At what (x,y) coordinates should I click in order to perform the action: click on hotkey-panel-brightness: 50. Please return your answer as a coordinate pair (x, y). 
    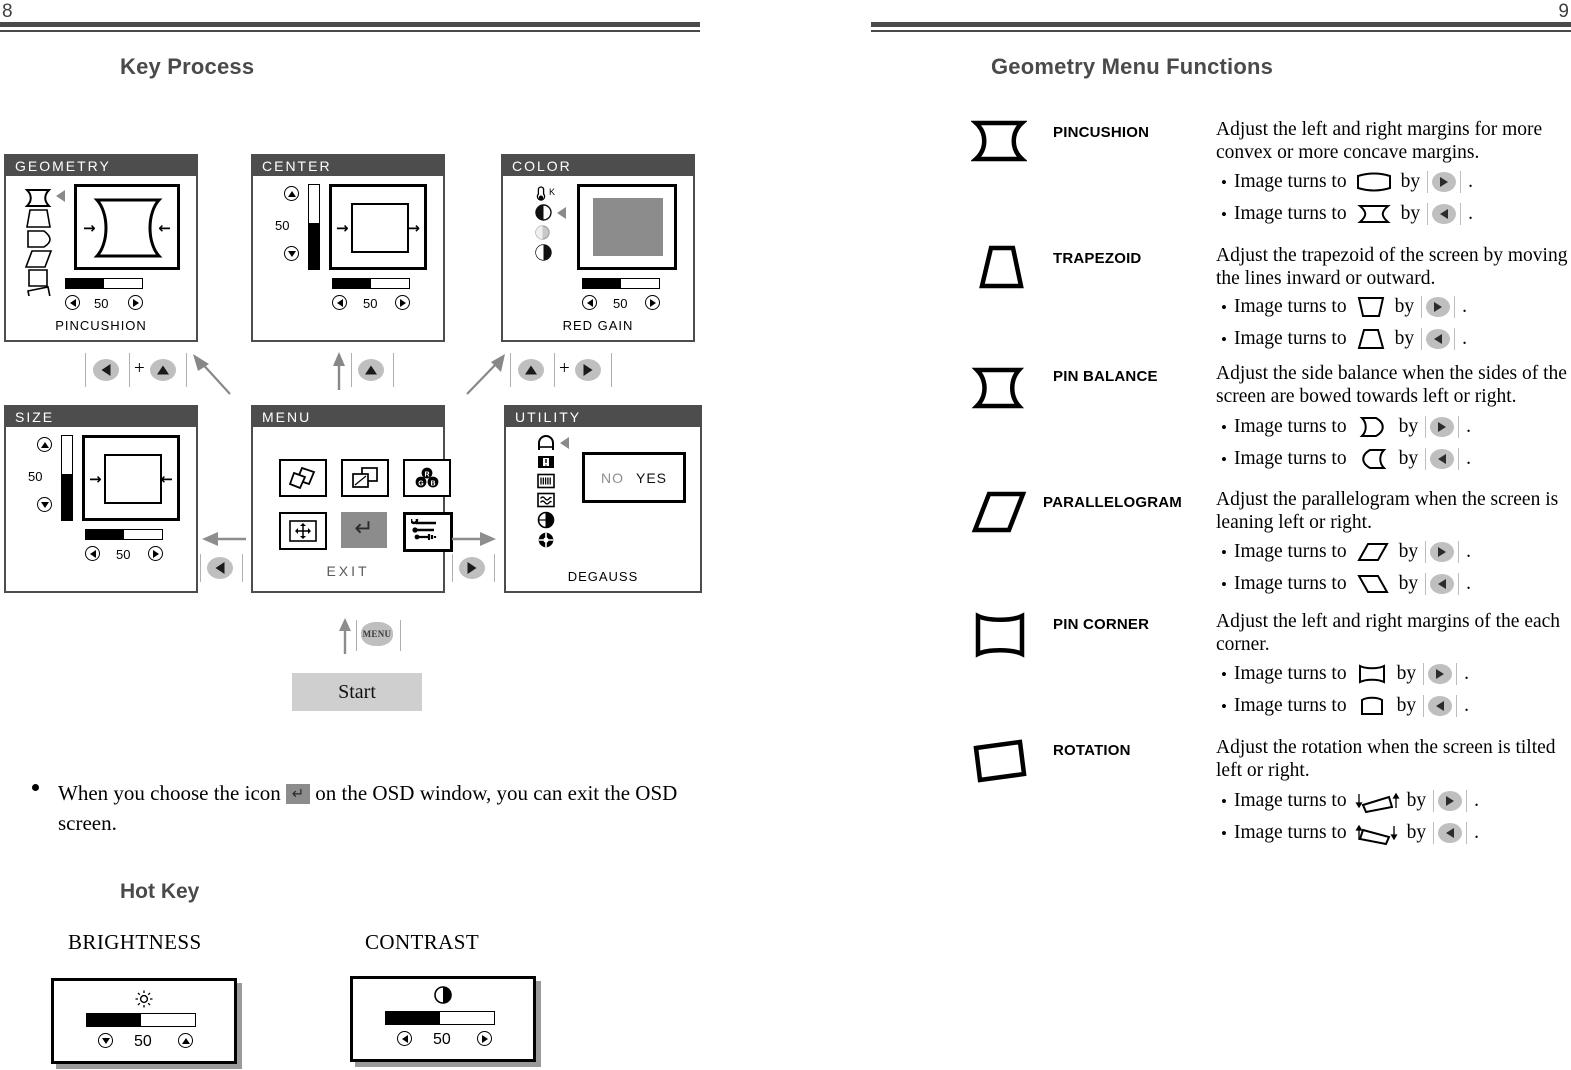
    Looking at the image, I should click on (144, 1021).